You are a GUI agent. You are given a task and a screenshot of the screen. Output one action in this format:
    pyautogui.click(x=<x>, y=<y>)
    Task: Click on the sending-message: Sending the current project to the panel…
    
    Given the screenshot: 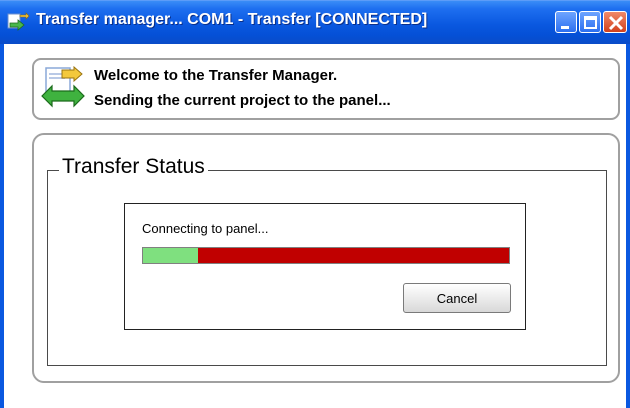 What is the action you would take?
    pyautogui.click(x=242, y=100)
    